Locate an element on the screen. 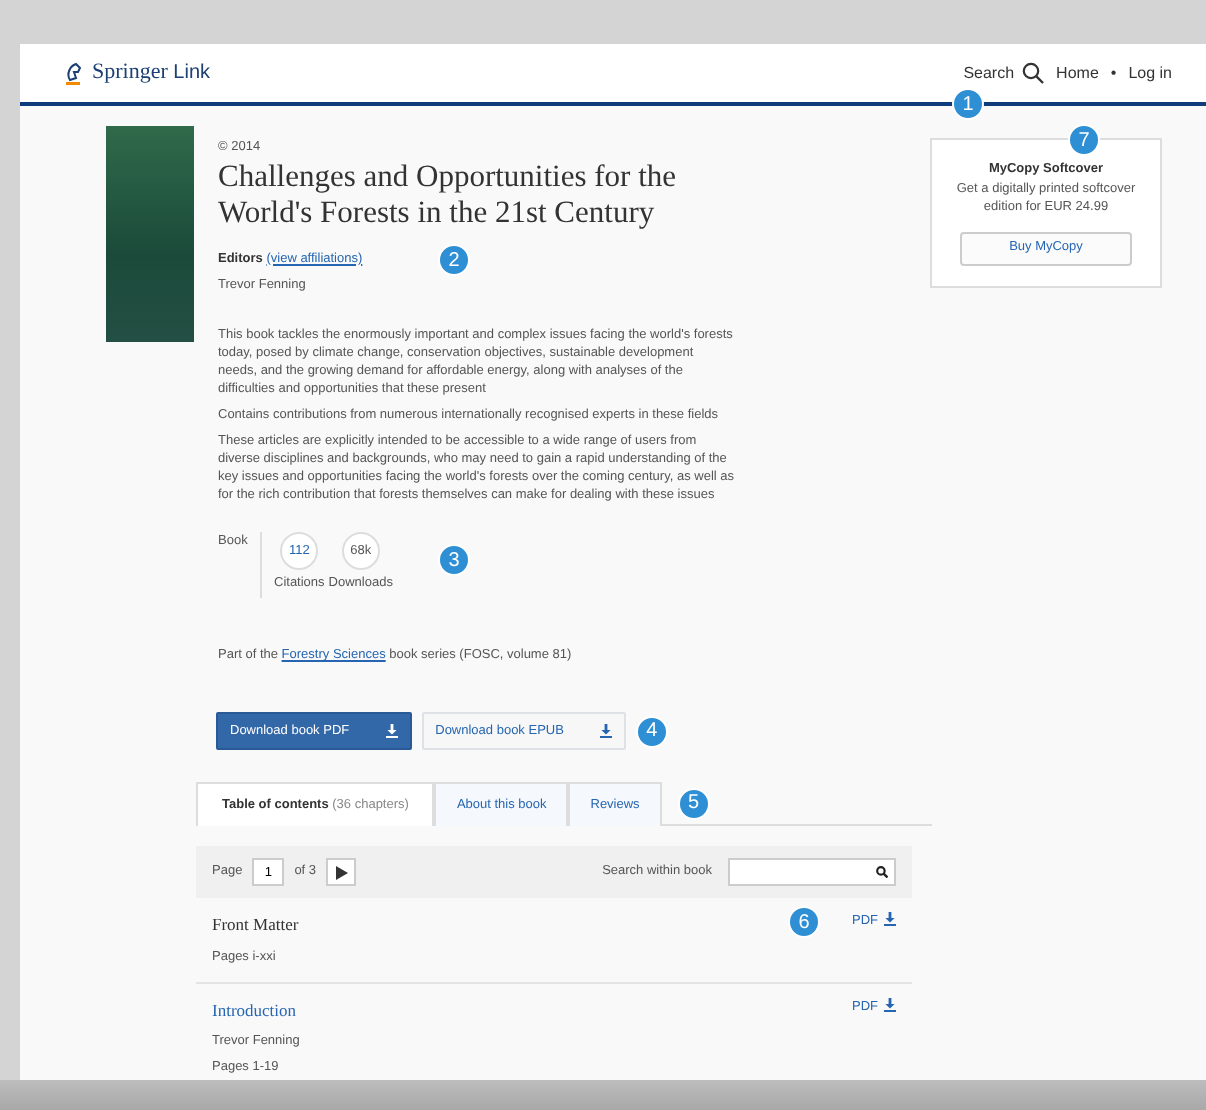 This screenshot has width=1206, height=1110. play-icon is located at coordinates (341, 872).